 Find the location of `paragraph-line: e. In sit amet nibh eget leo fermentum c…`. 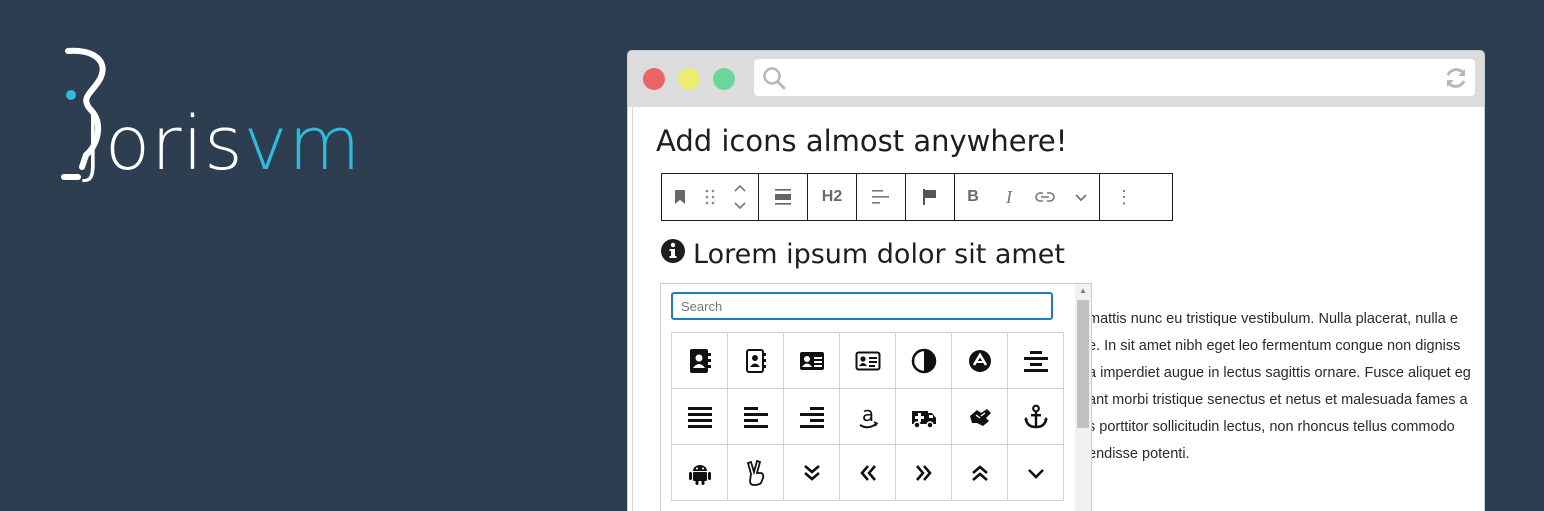

paragraph-line: e. In sit amet nibh eget leo fermentum c… is located at coordinates (1274, 346).